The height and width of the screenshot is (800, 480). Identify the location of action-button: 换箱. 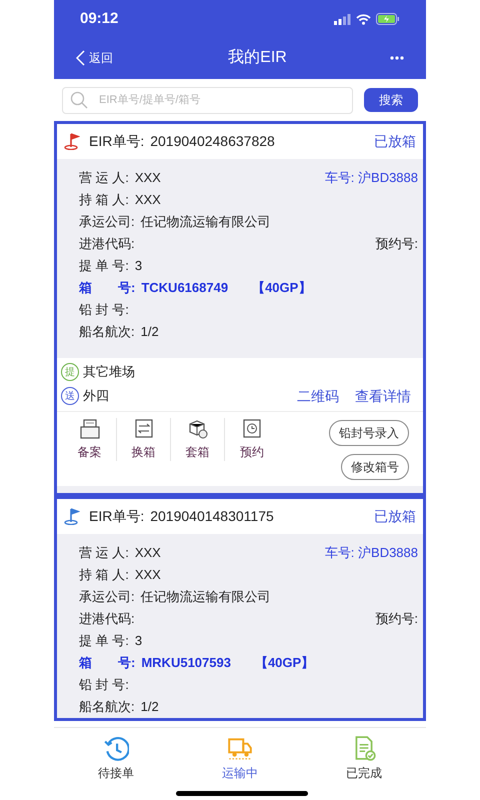
(144, 439).